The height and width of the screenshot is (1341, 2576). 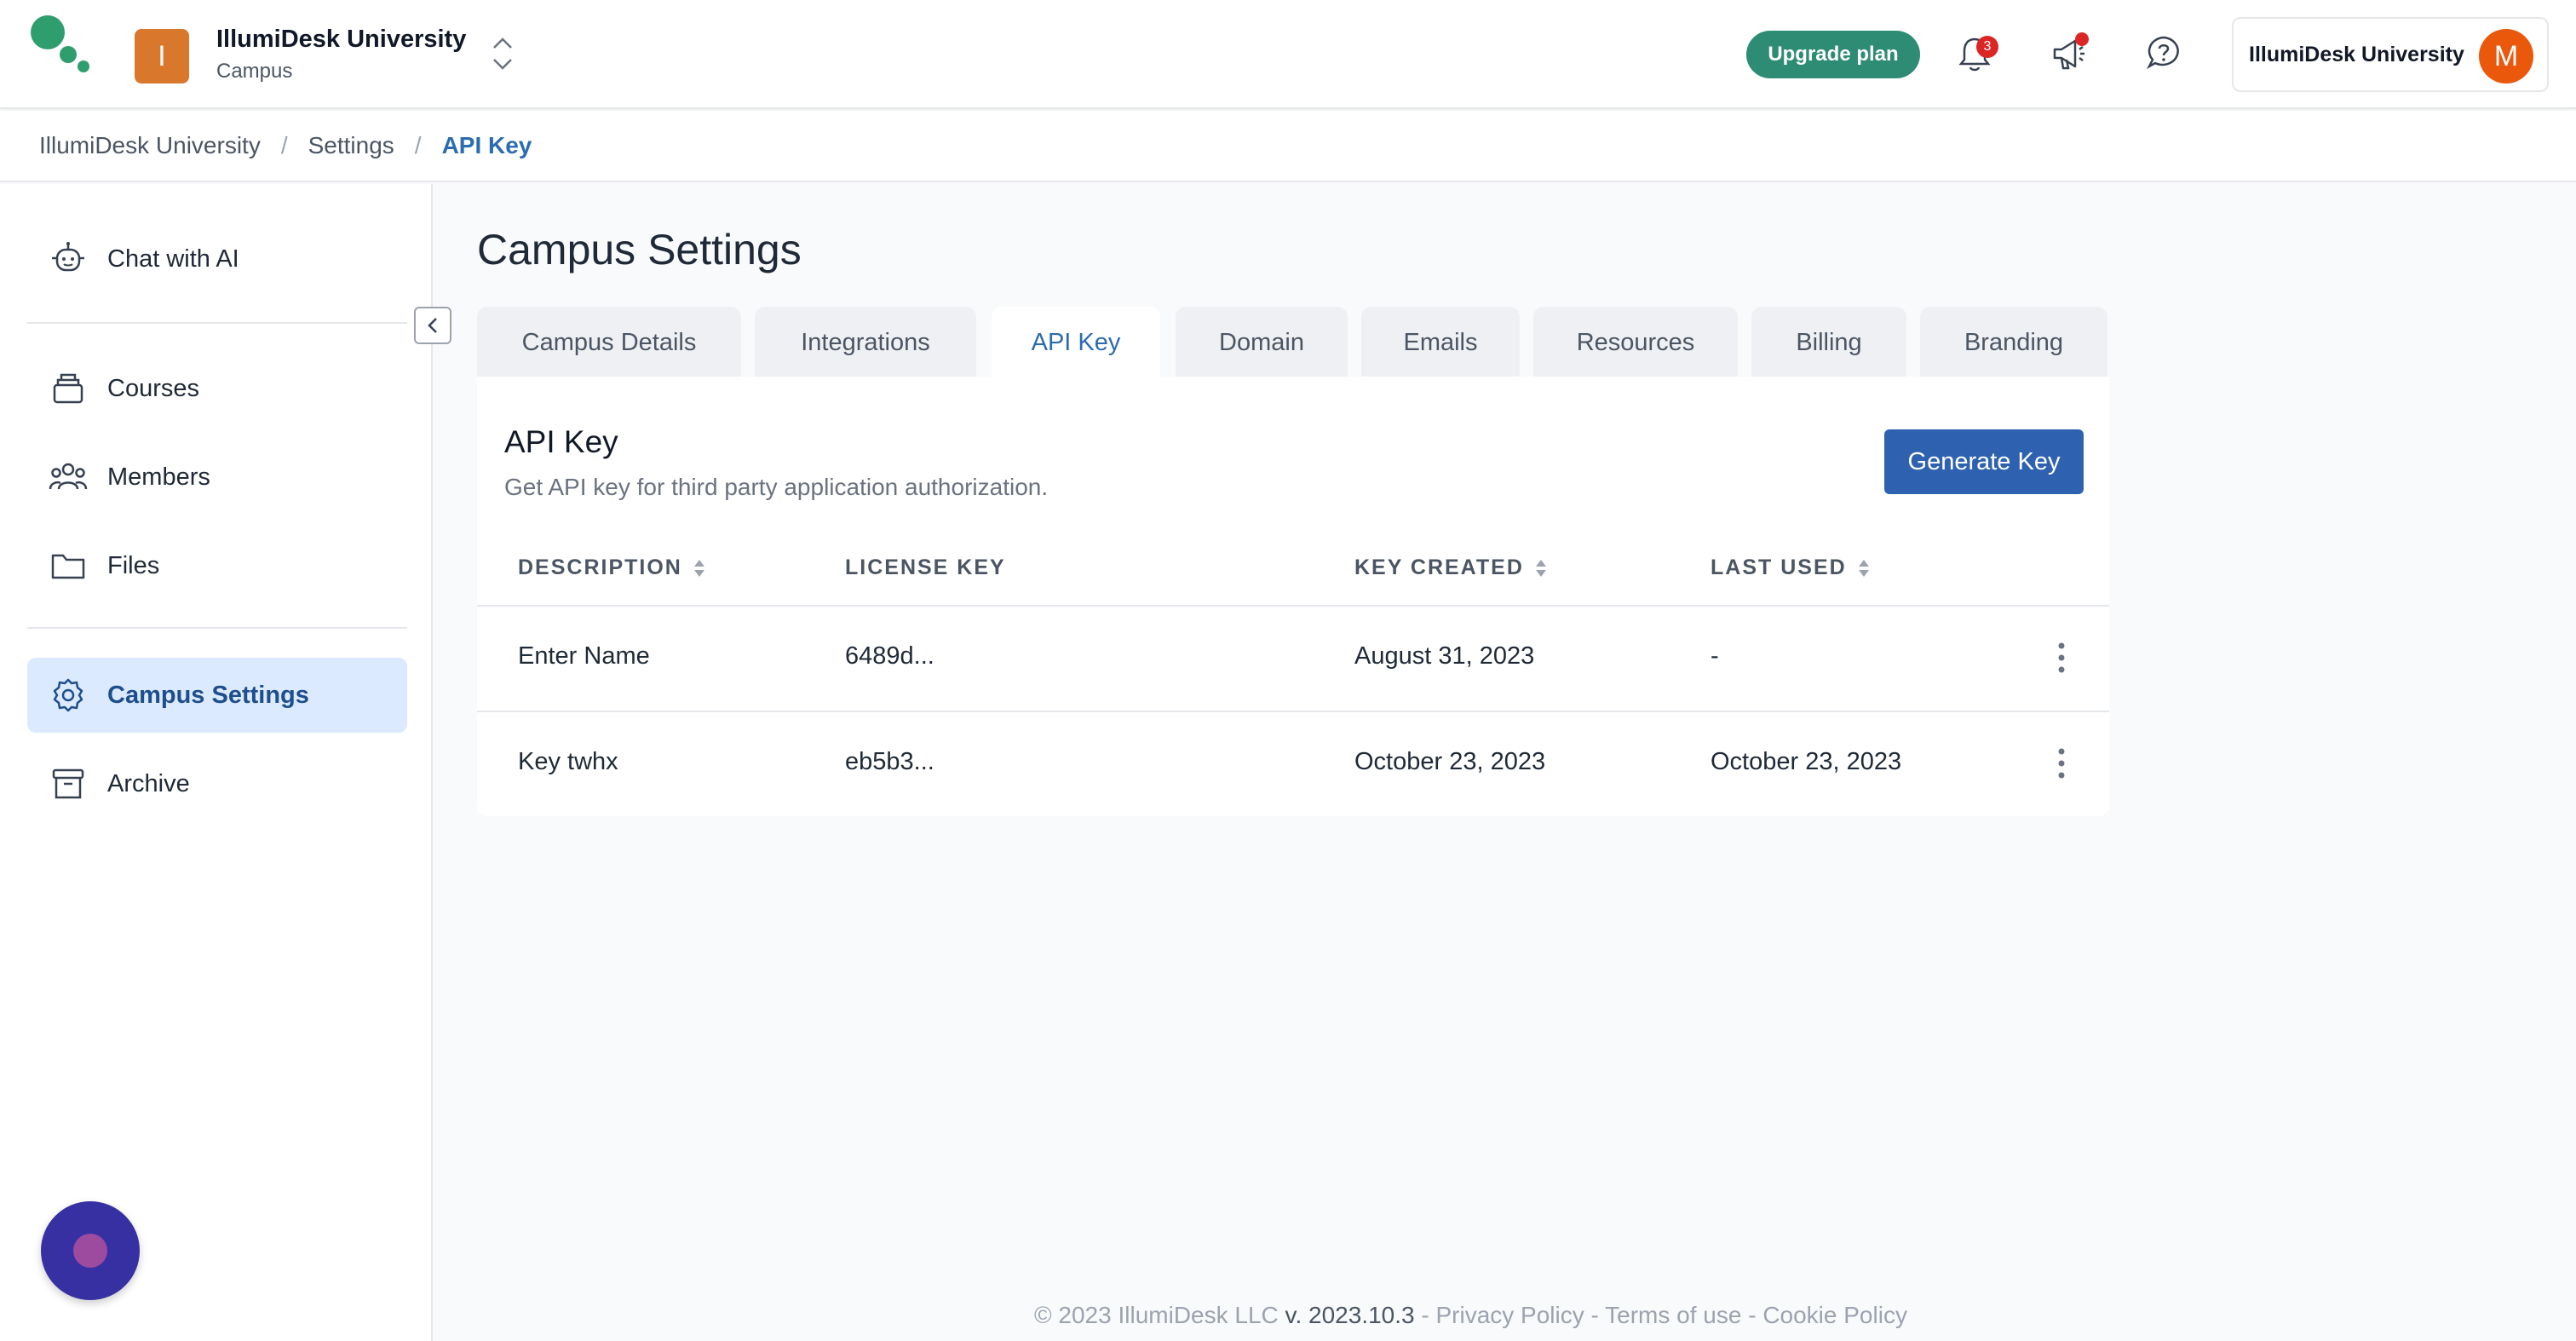 I want to click on table-cell-created: October 23, 2023, so click(x=1450, y=762).